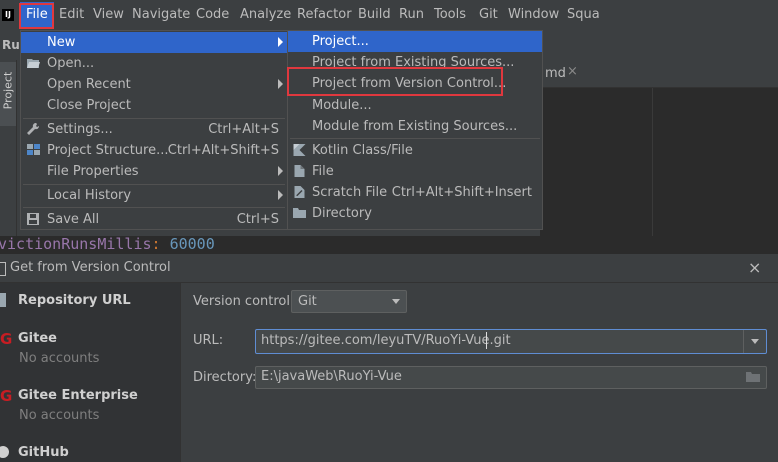  What do you see at coordinates (743, 341) in the screenshot?
I see `url-dropdown-divider` at bounding box center [743, 341].